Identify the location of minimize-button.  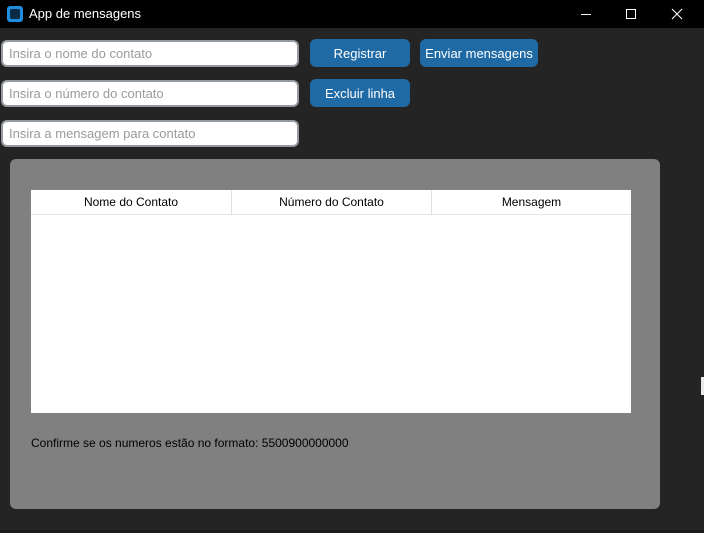
(586, 14).